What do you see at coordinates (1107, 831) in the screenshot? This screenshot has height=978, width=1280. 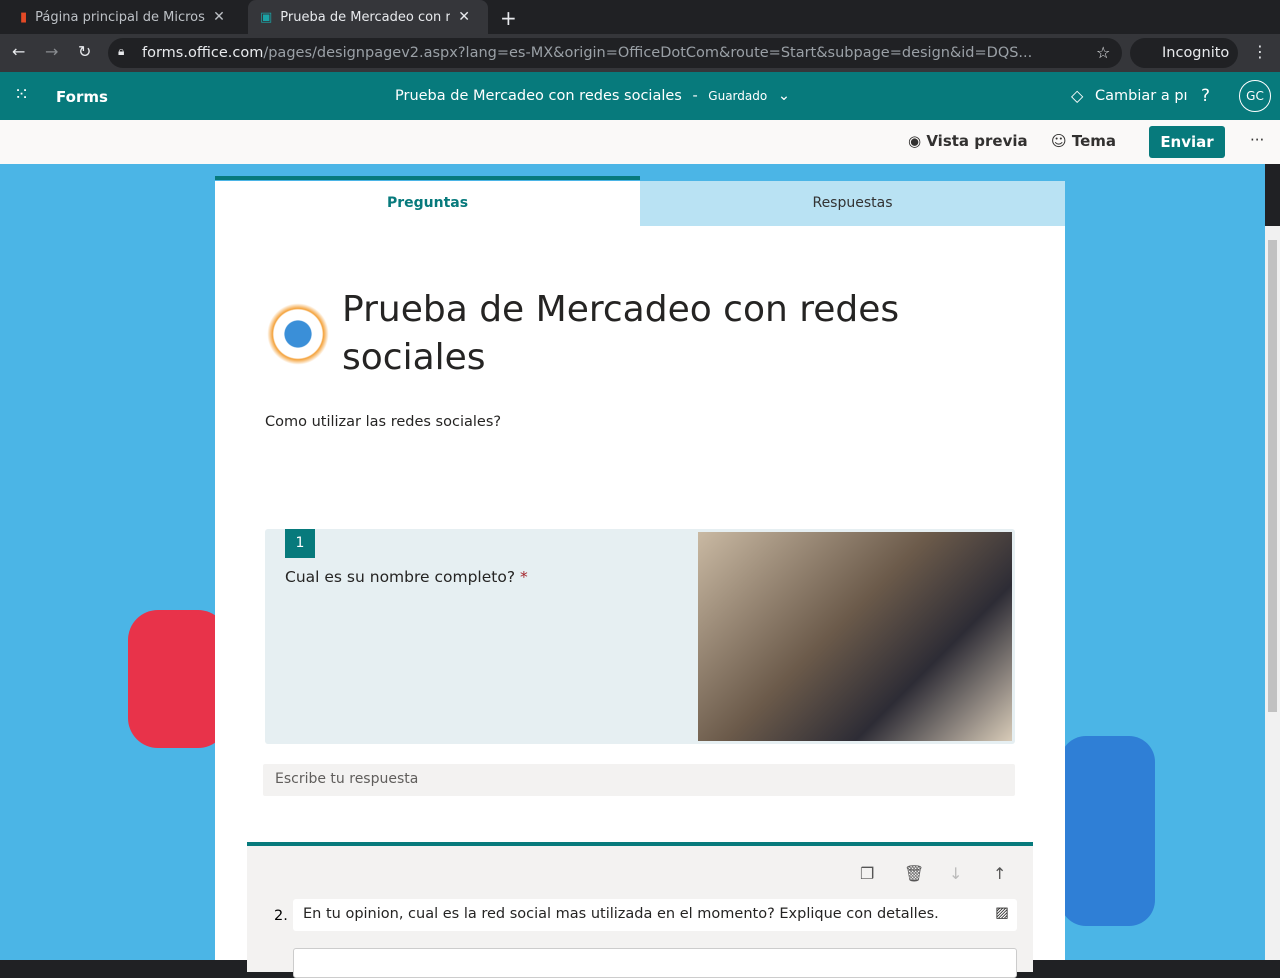 I see `app-decoration` at bounding box center [1107, 831].